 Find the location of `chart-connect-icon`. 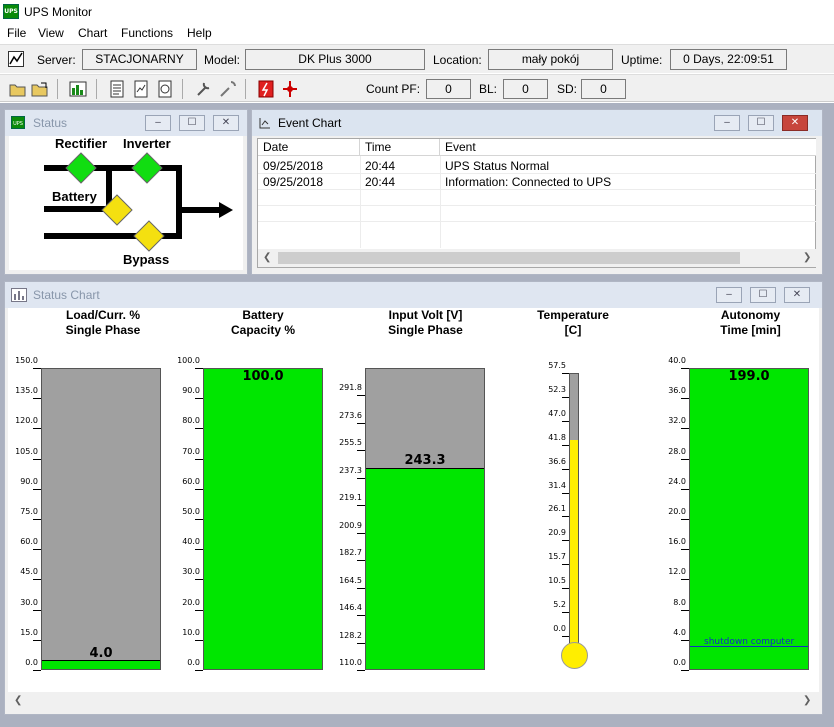

chart-connect-icon is located at coordinates (16, 59).